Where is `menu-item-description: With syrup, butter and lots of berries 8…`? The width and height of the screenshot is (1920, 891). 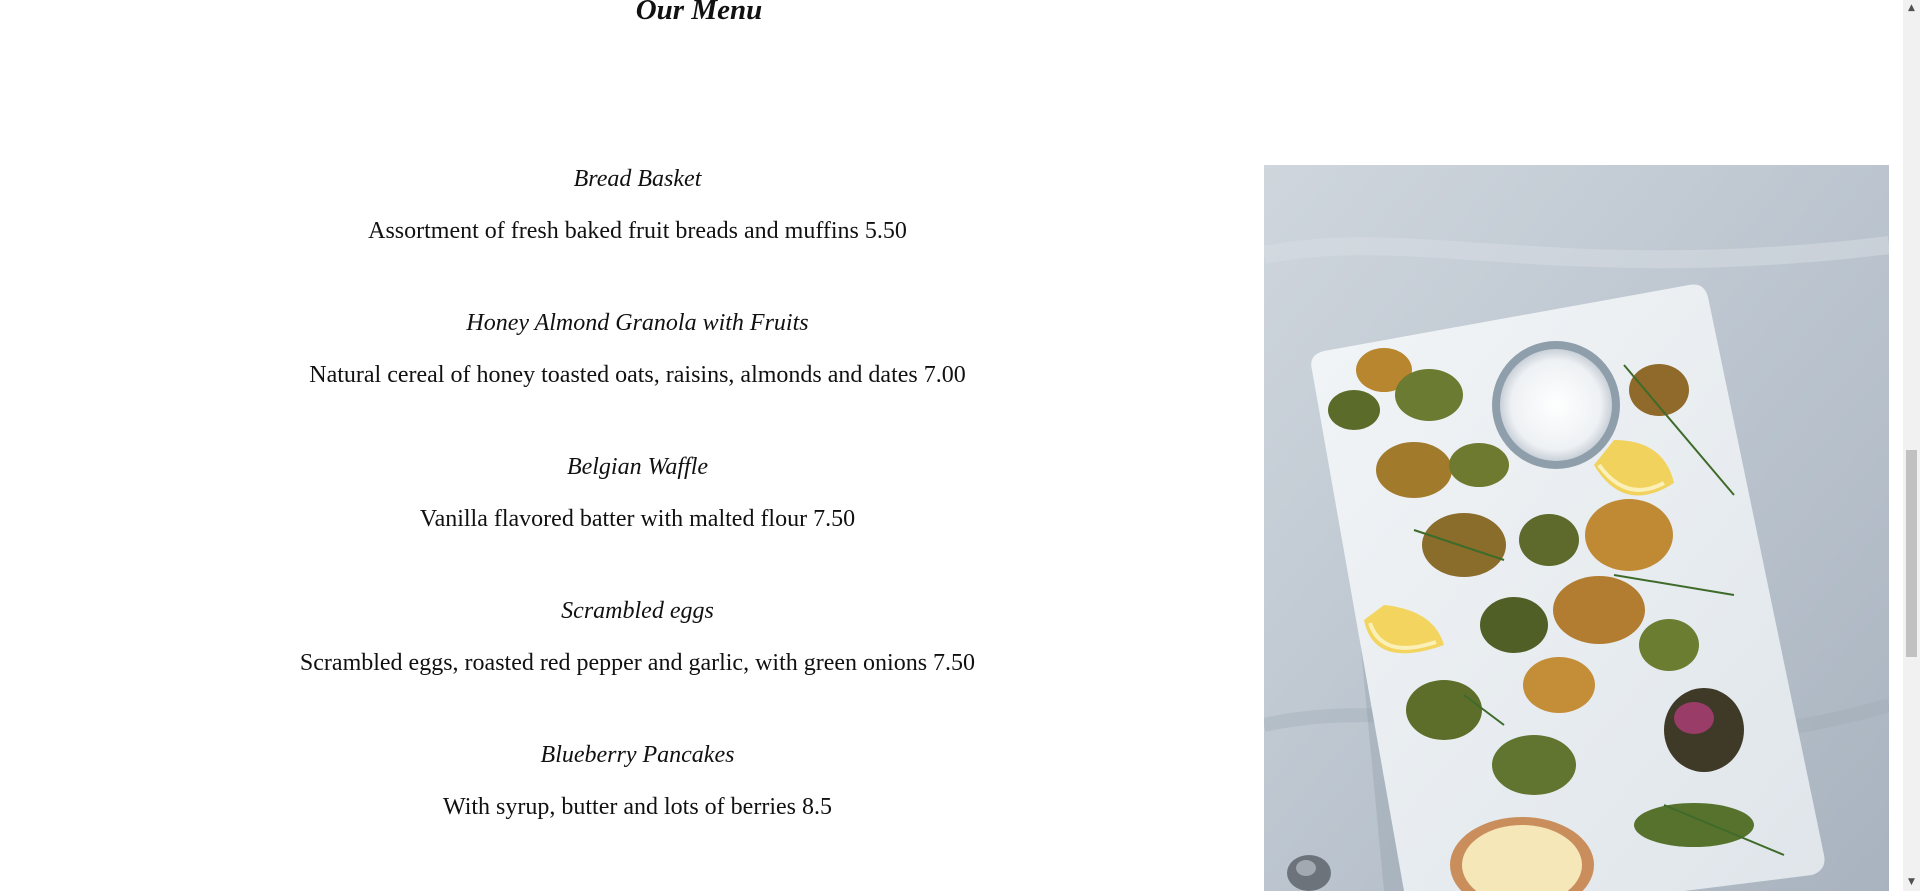 menu-item-description: With syrup, butter and lots of berries 8… is located at coordinates (637, 807).